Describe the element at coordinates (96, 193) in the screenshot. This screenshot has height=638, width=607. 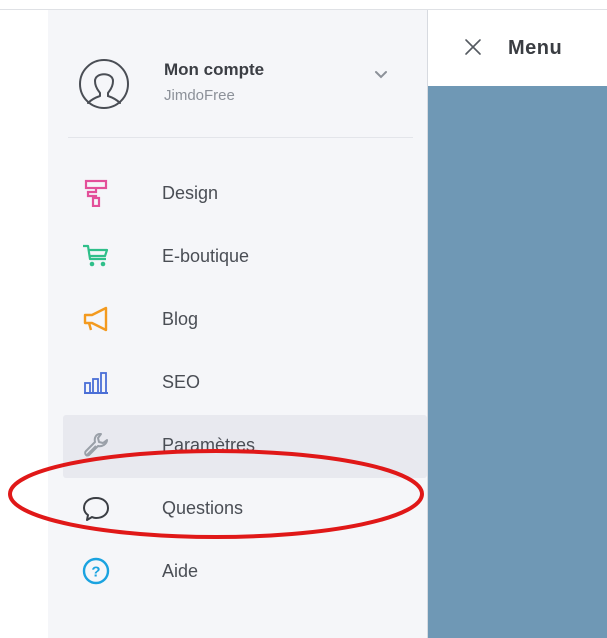
I see `paint-roller-icon` at that location.